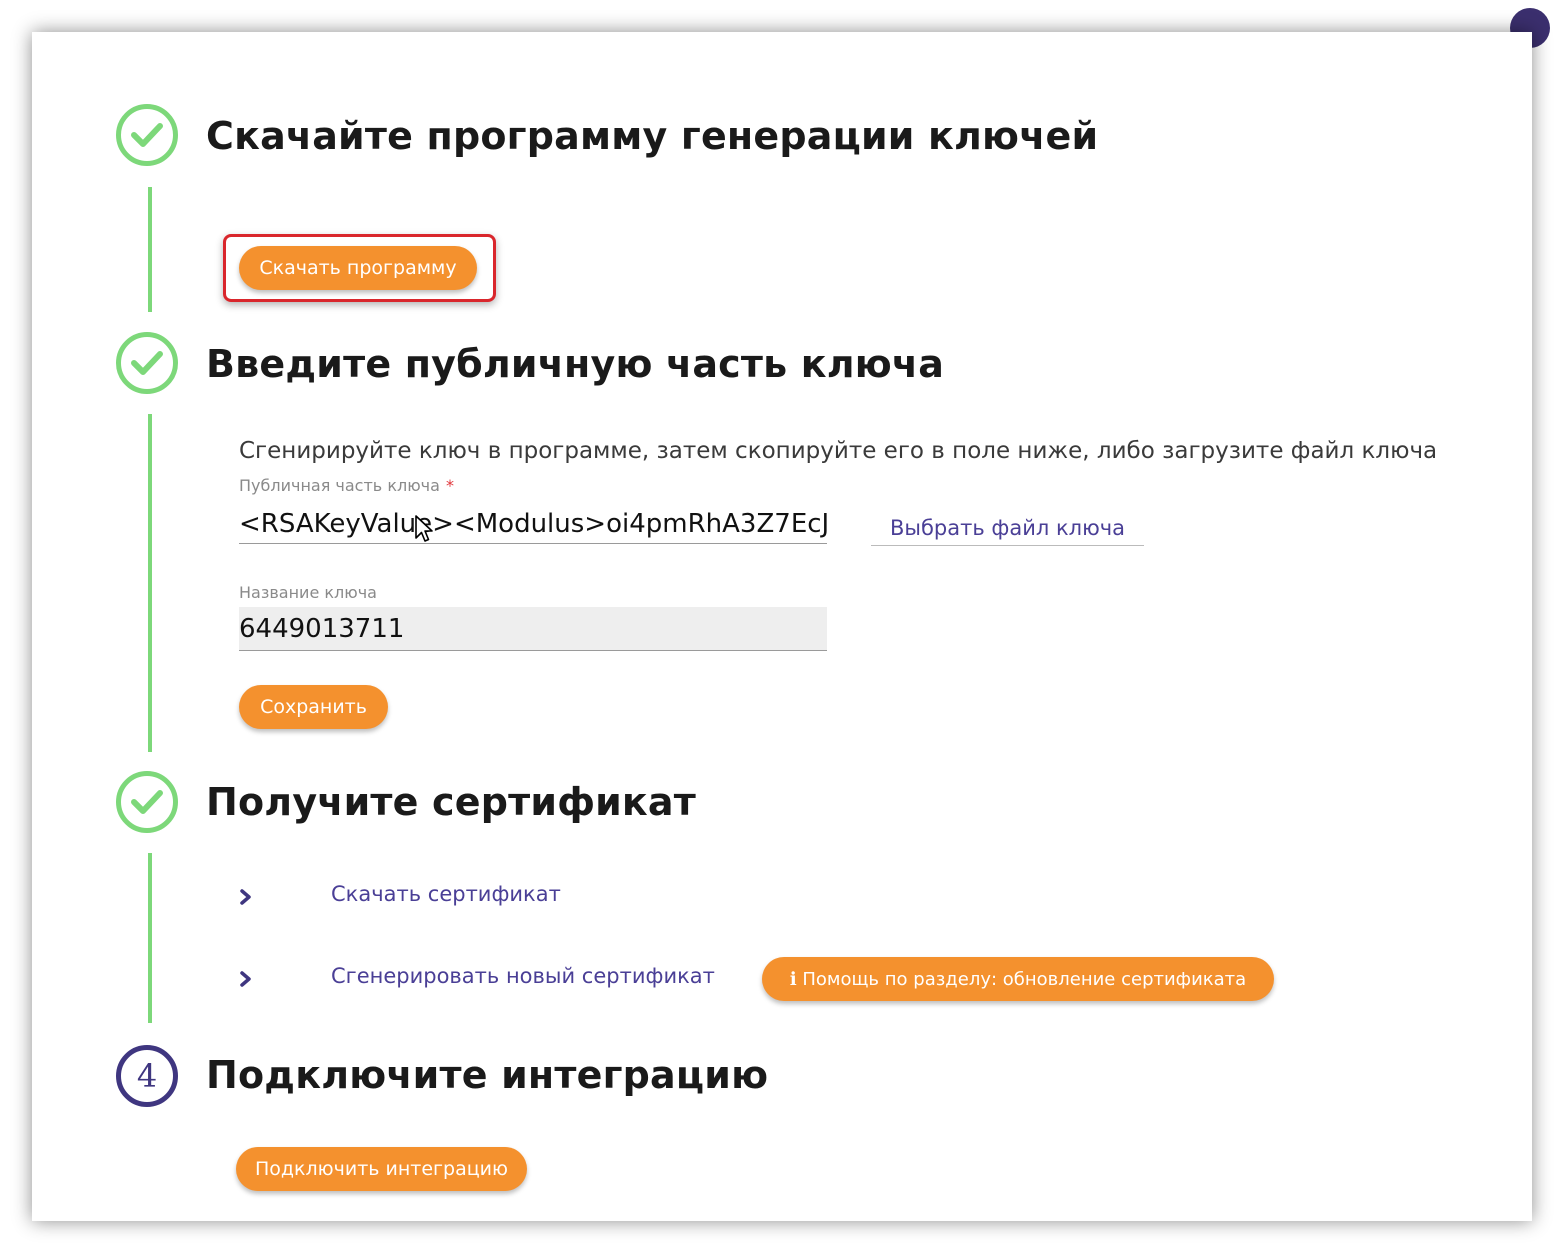 This screenshot has width=1565, height=1253. What do you see at coordinates (487, 1075) in the screenshot?
I see `step-4-title: Подключите интеграцию` at bounding box center [487, 1075].